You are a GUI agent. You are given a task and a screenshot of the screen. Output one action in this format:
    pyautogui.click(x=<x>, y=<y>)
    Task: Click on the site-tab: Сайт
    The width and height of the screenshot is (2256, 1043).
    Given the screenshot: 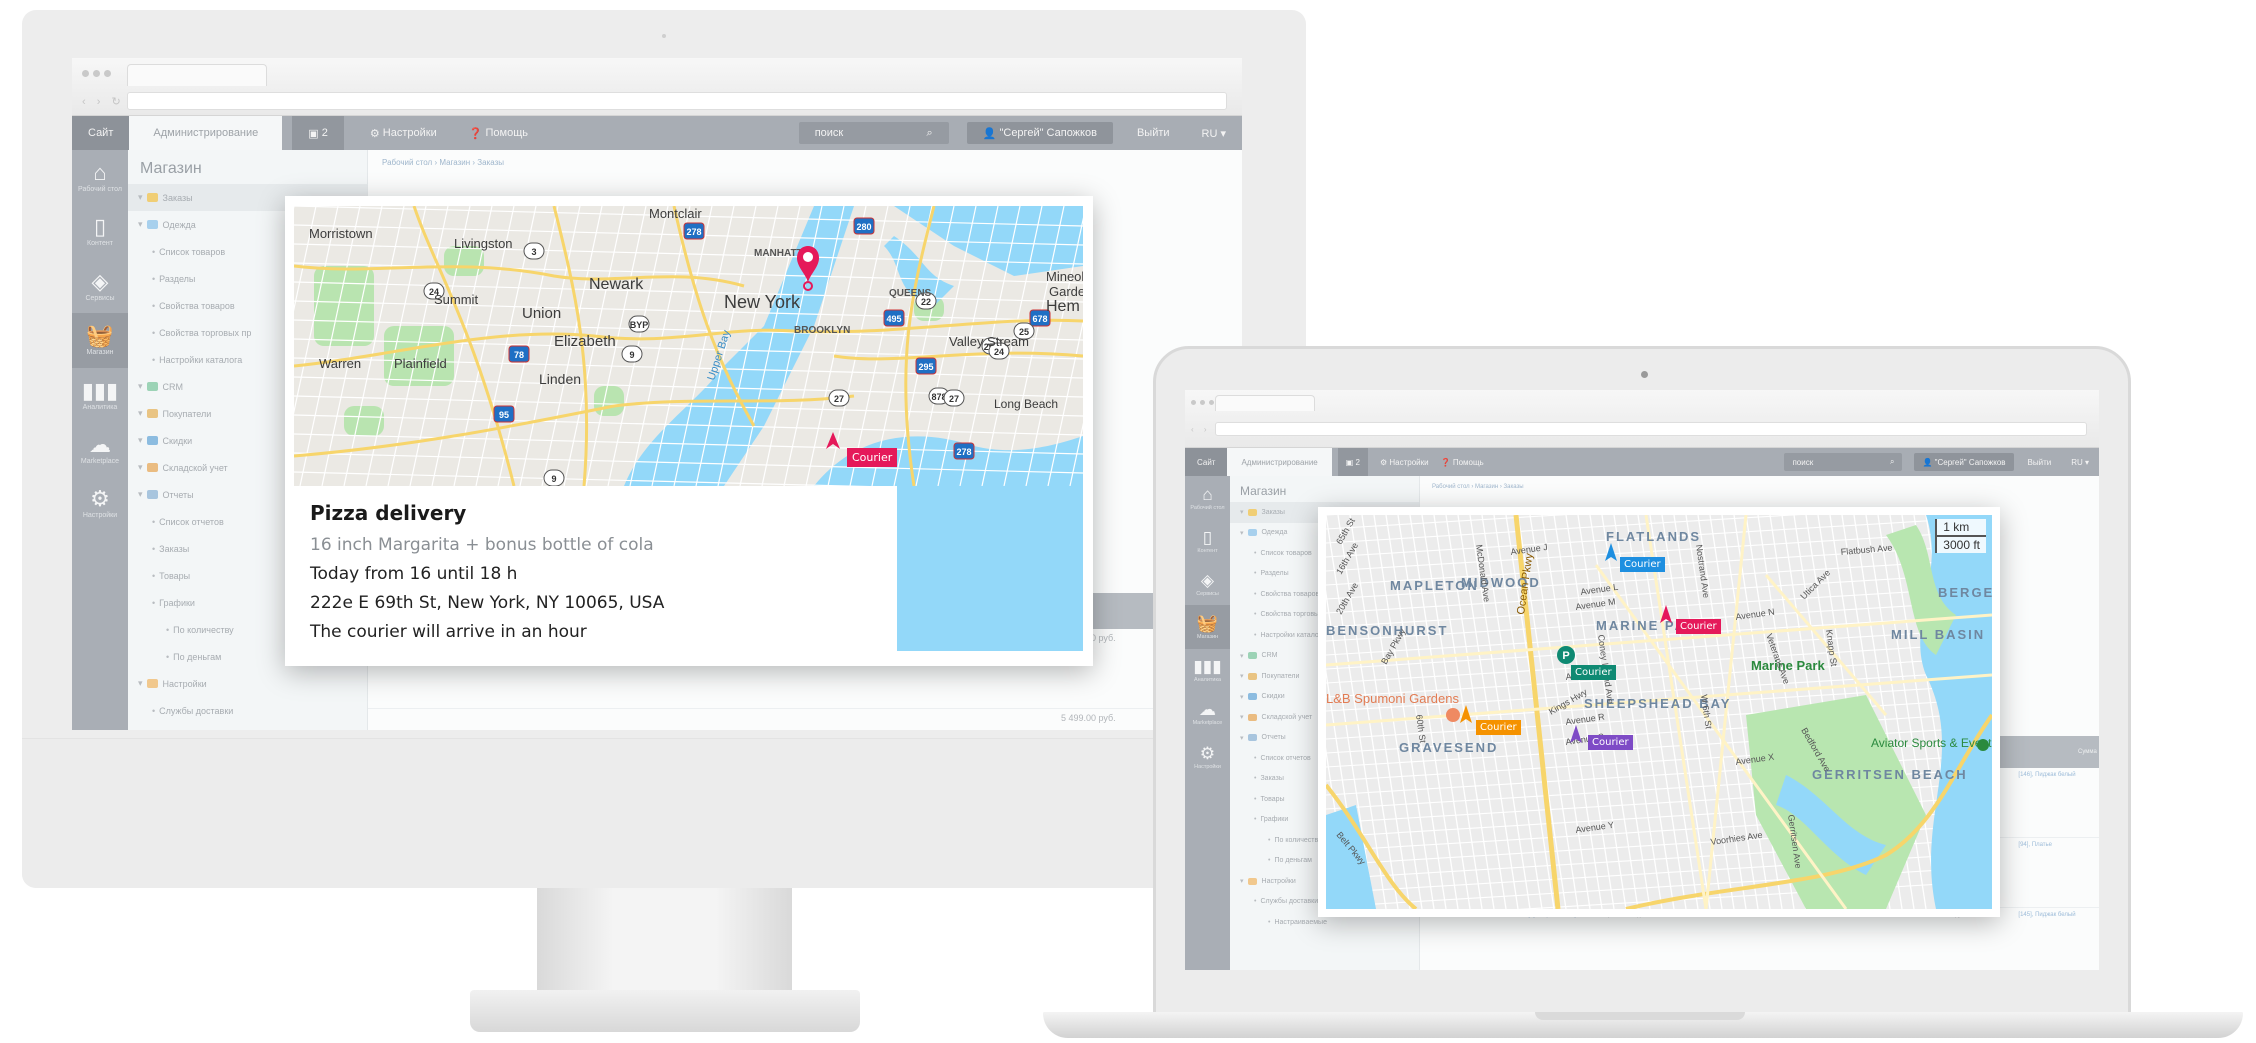 What is the action you would take?
    pyautogui.click(x=1206, y=462)
    